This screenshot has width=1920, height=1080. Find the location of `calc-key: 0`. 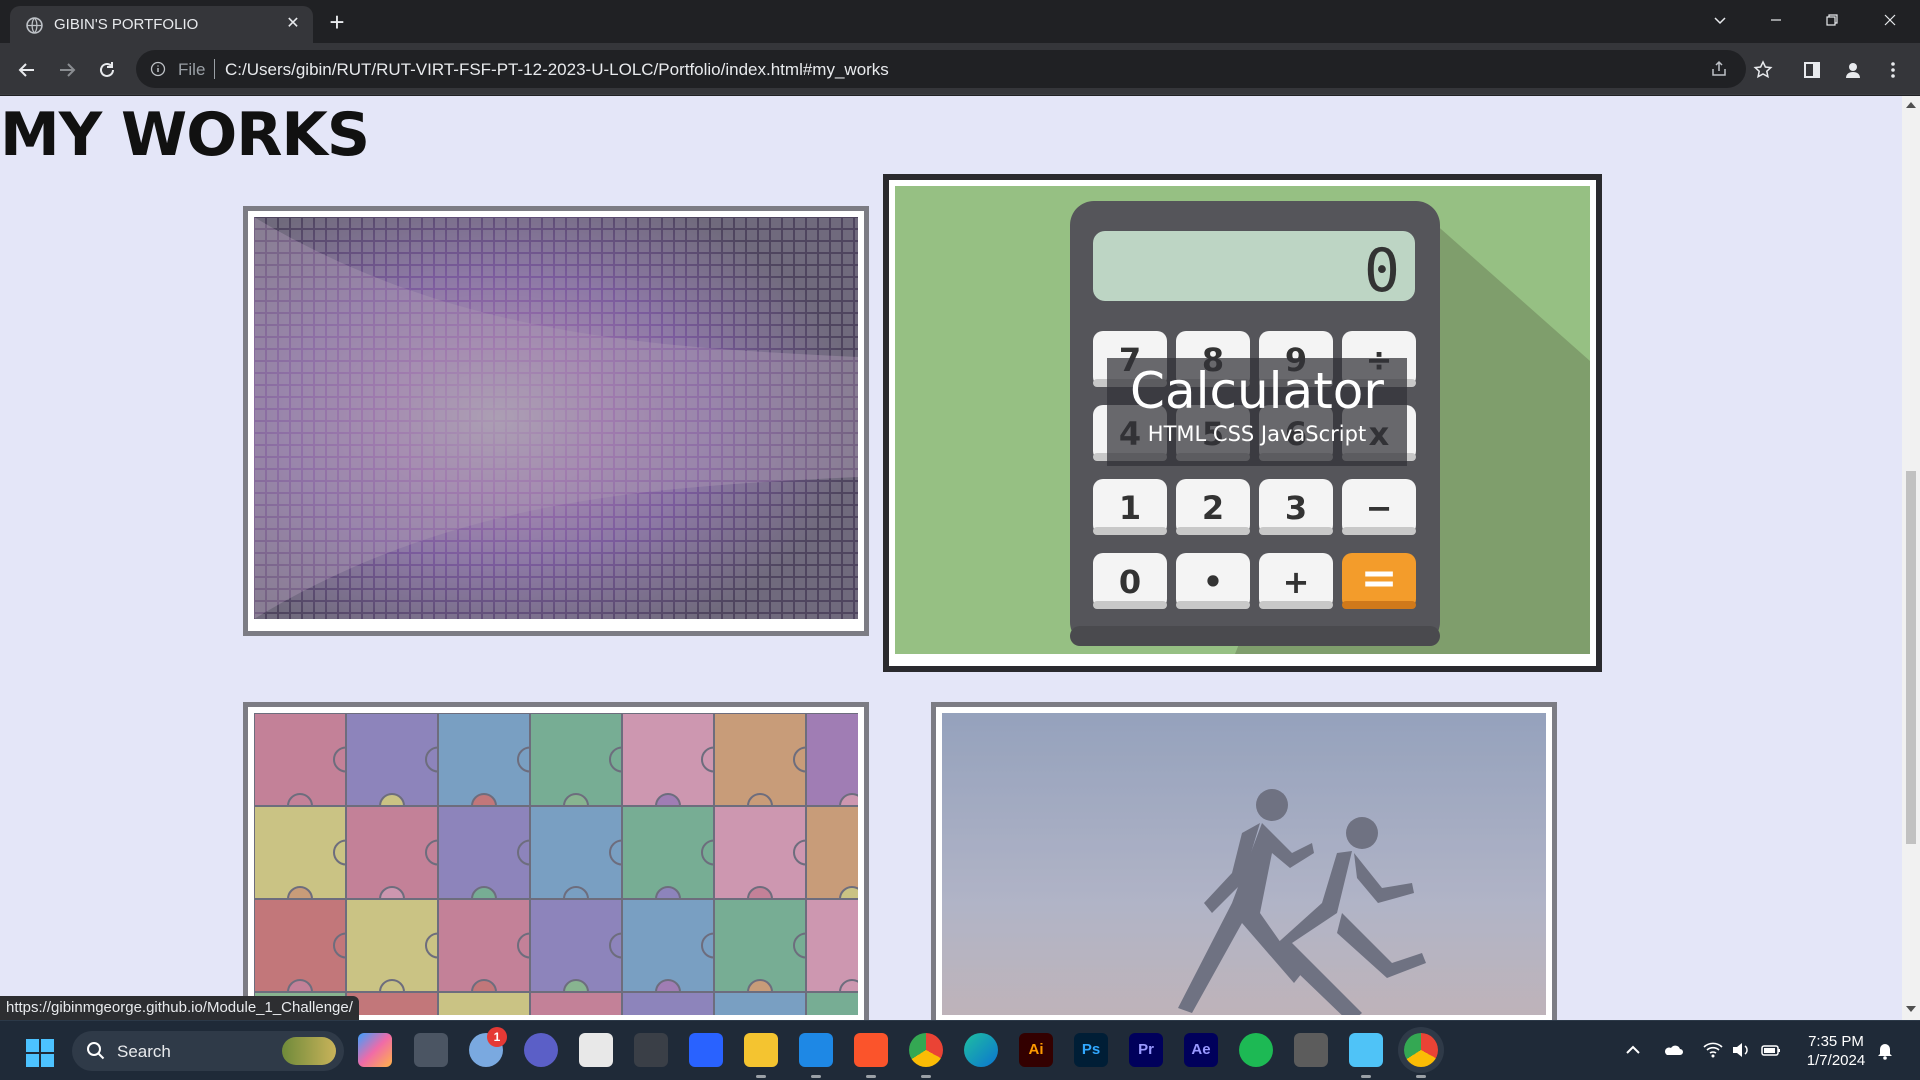

calc-key: 0 is located at coordinates (1130, 581).